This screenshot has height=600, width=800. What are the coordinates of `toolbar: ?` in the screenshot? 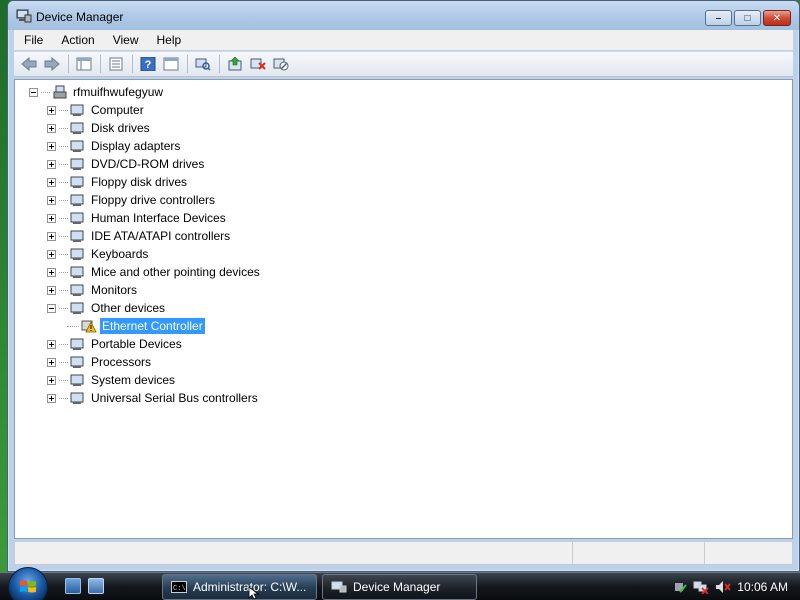 It's located at (403, 64).